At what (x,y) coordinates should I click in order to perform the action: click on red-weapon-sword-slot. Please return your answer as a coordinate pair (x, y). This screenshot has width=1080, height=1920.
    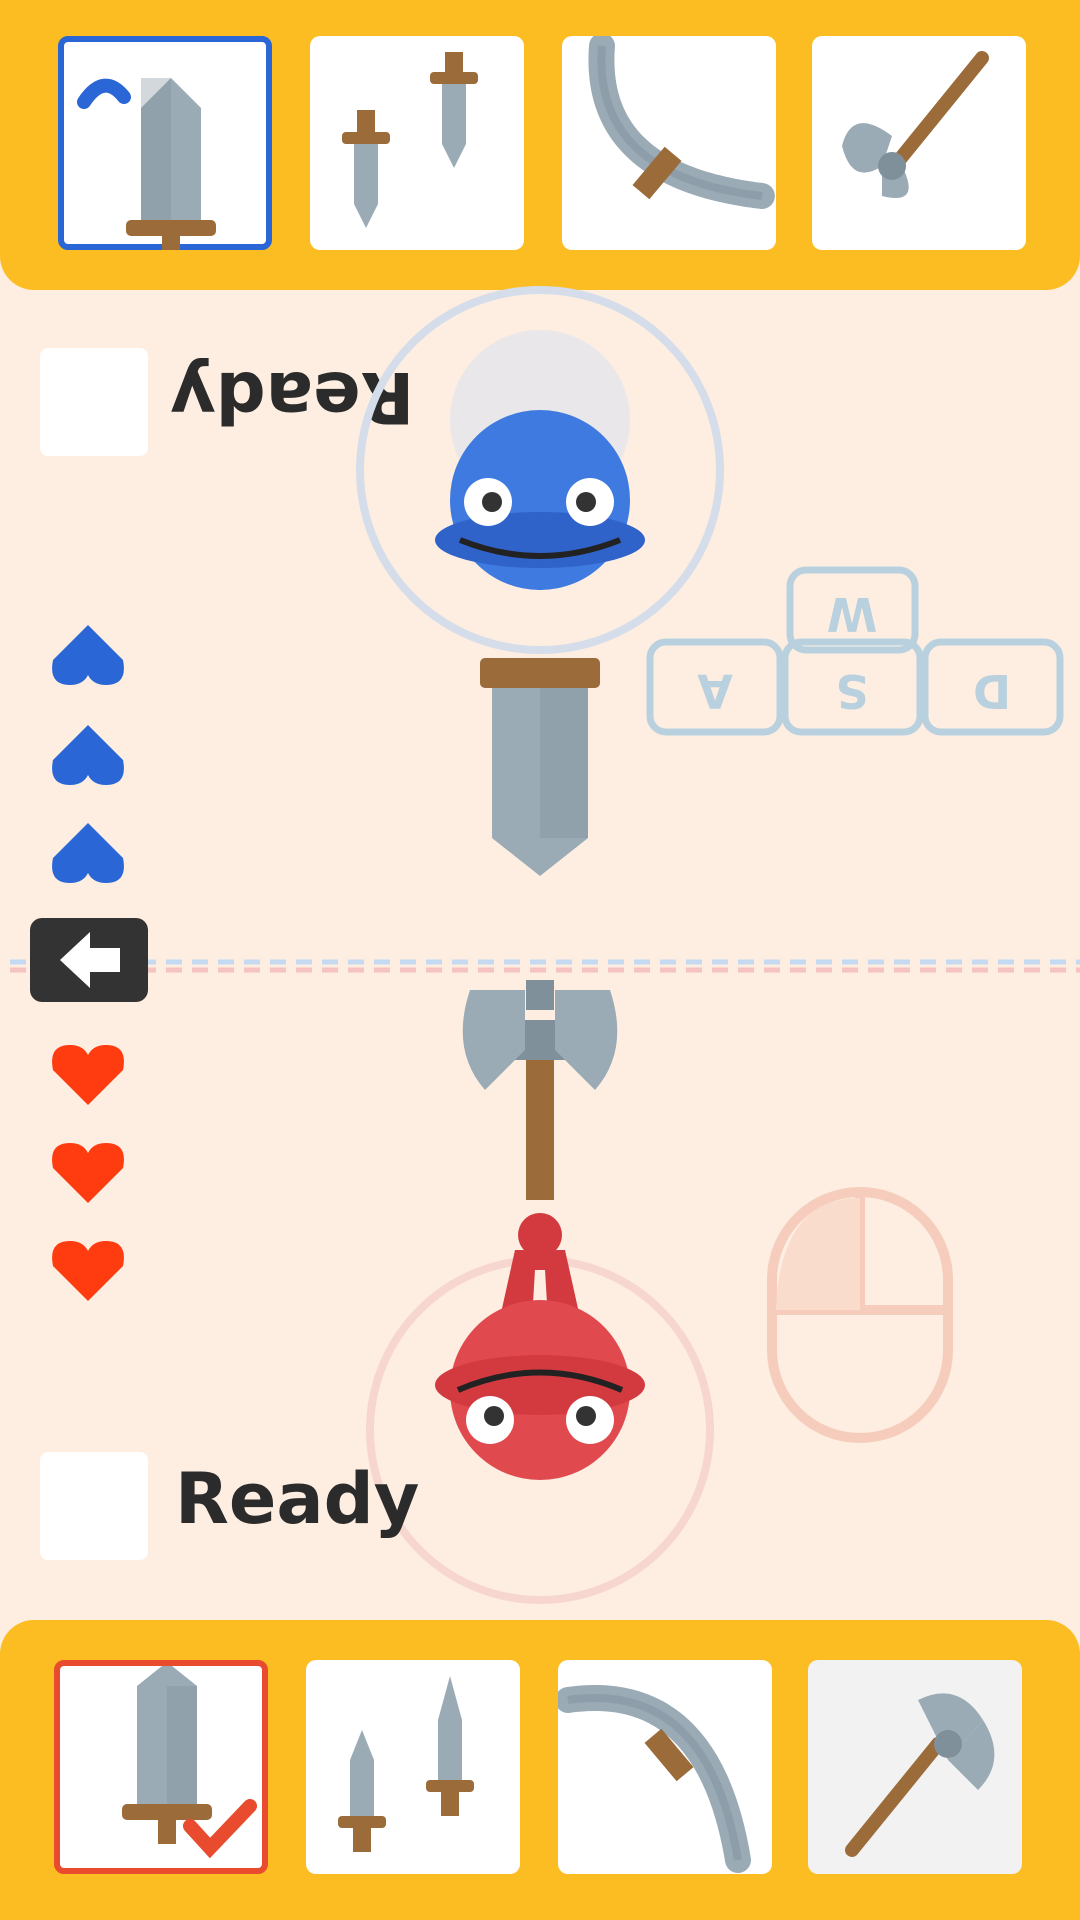
    Looking at the image, I should click on (161, 1767).